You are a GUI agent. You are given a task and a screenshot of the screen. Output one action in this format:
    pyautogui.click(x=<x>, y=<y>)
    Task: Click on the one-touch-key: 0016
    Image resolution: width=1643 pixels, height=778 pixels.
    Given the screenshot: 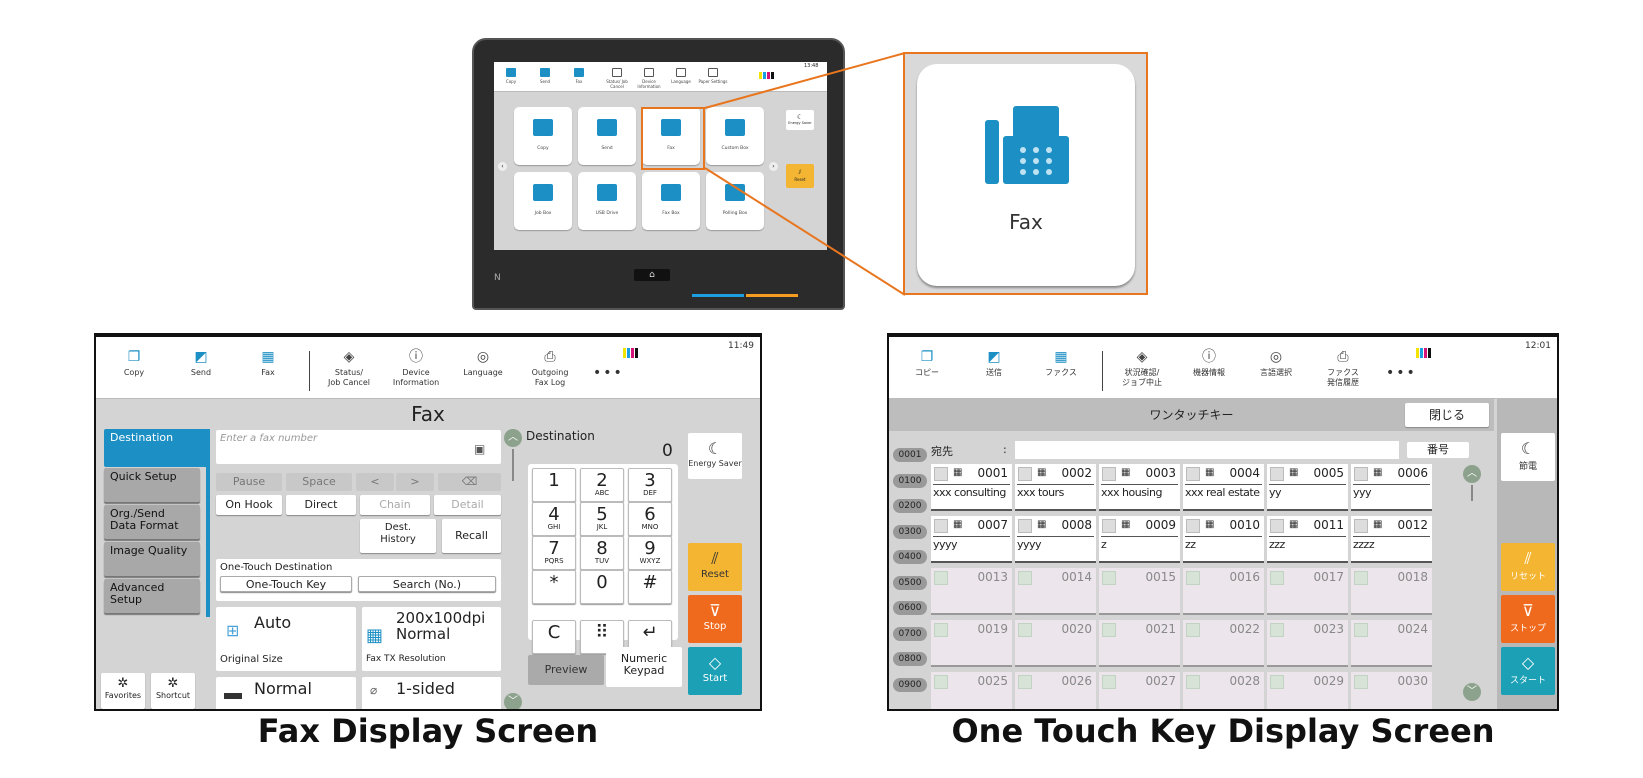 What is the action you would take?
    pyautogui.click(x=1223, y=591)
    